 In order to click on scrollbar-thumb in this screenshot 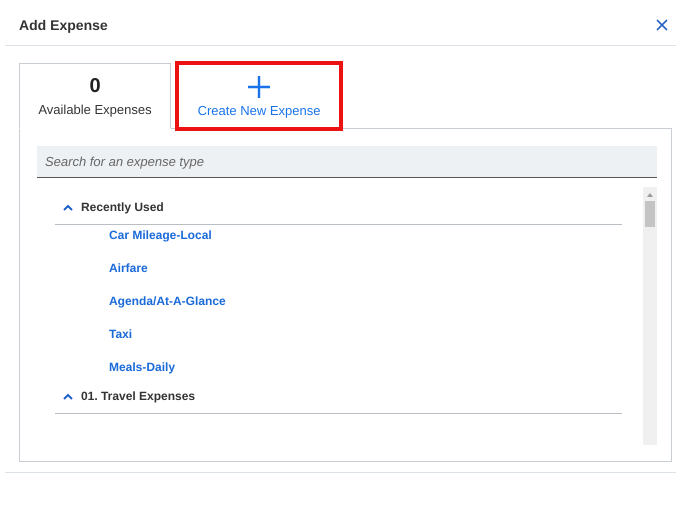, I will do `click(650, 214)`.